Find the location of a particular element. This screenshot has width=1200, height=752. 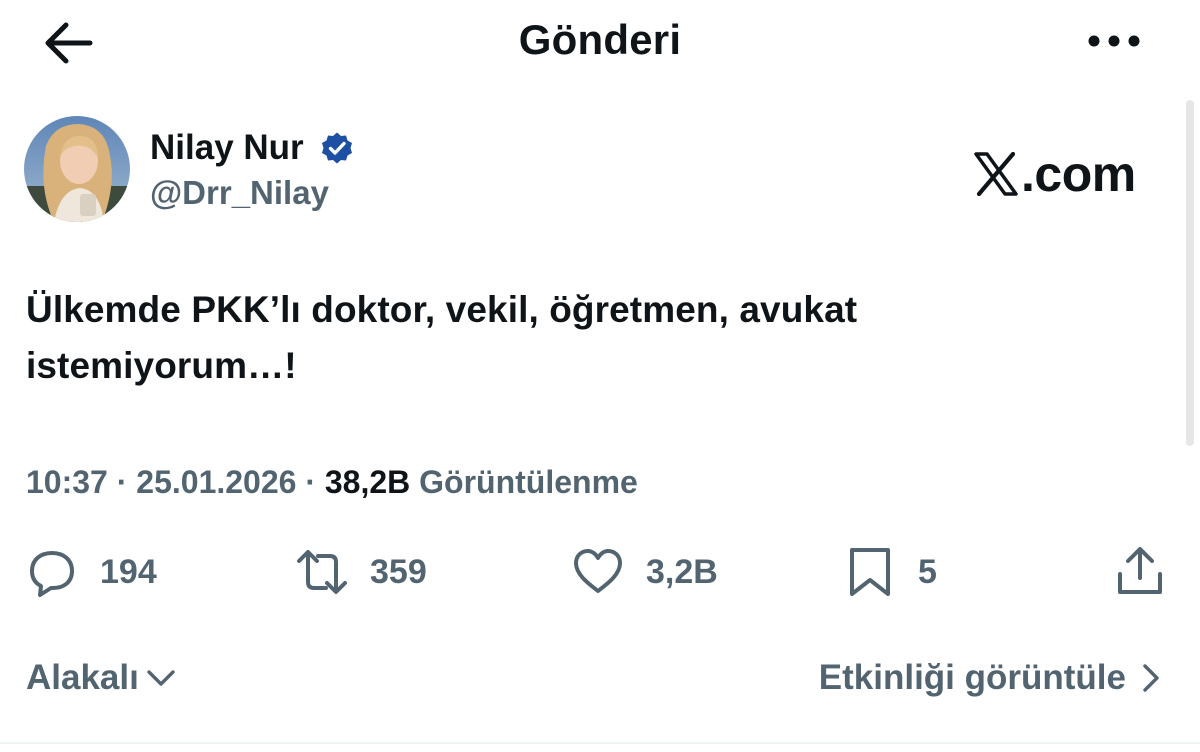

share-icon is located at coordinates (1140, 570).